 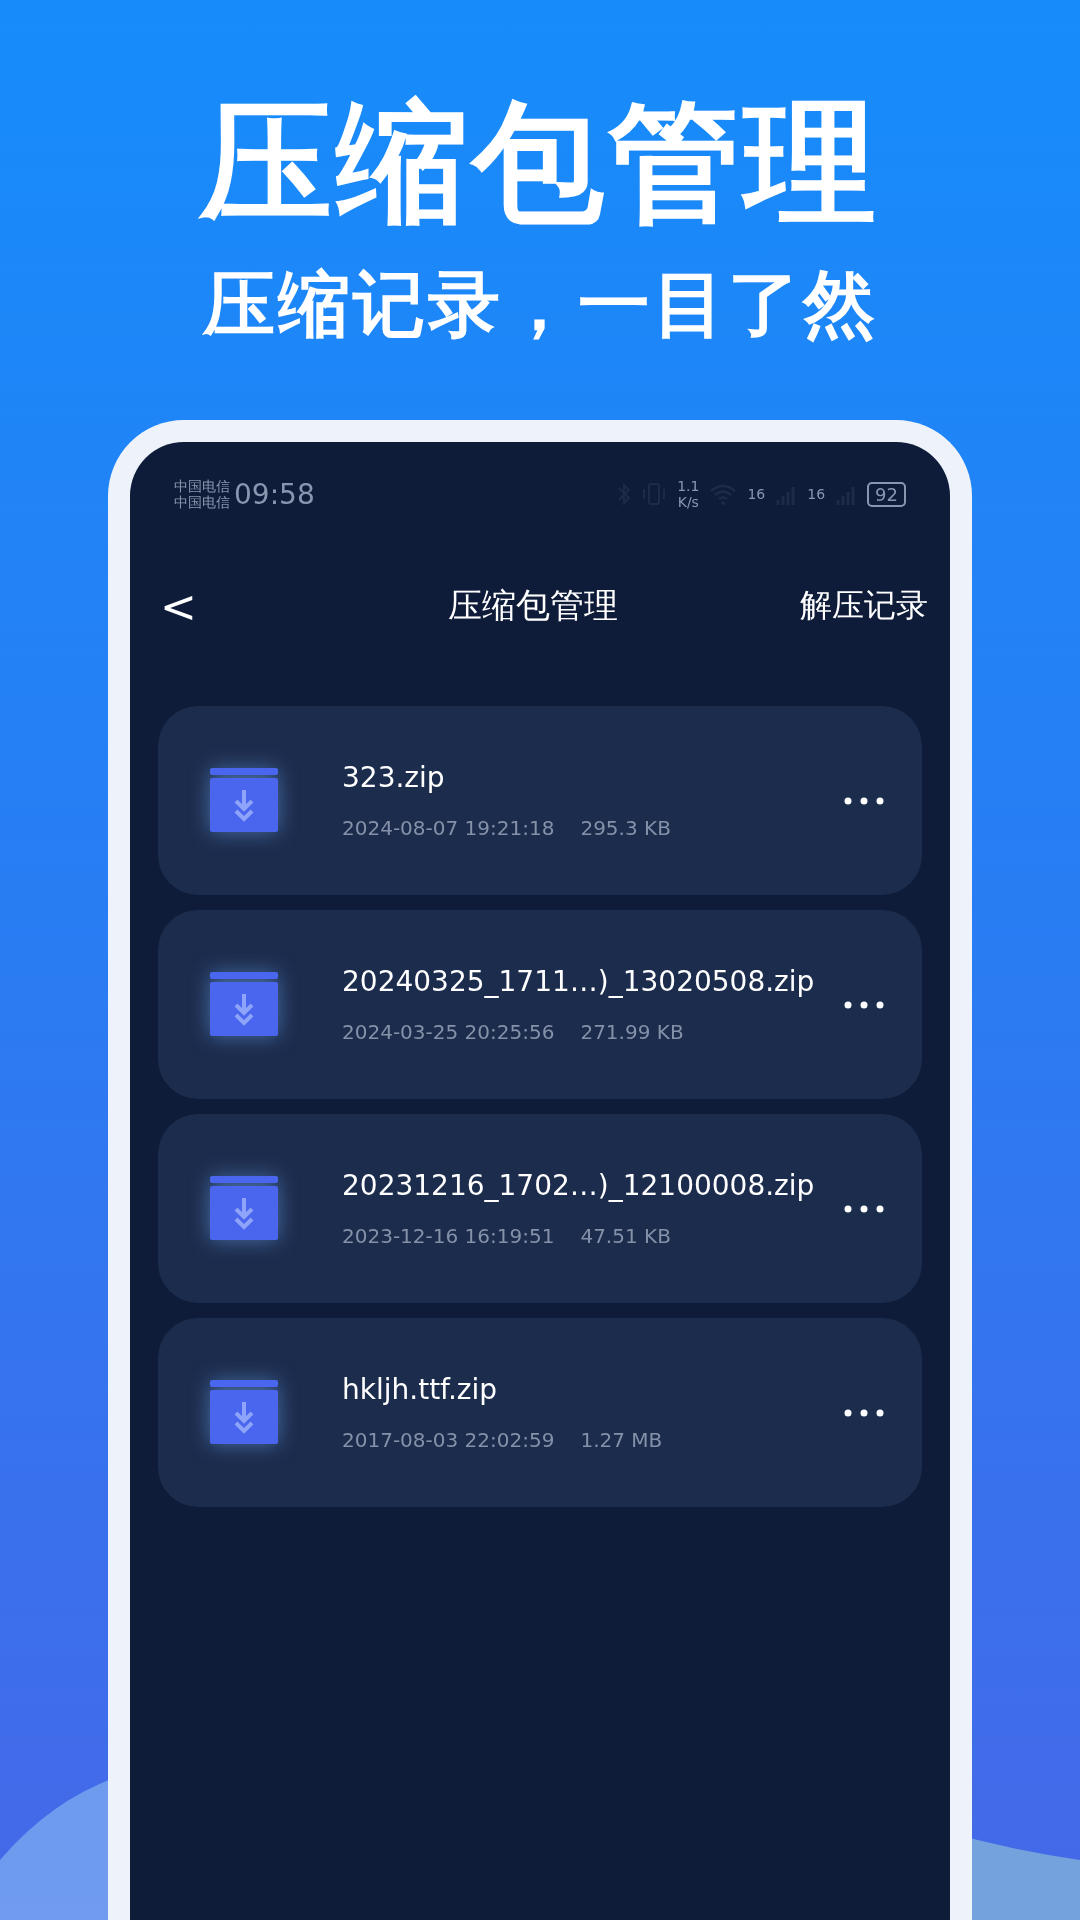 I want to click on file-card: 20231216_1702…)_12100008.zip 2023-12-16 16:19:51 47.51 KB, so click(x=540, y=1209).